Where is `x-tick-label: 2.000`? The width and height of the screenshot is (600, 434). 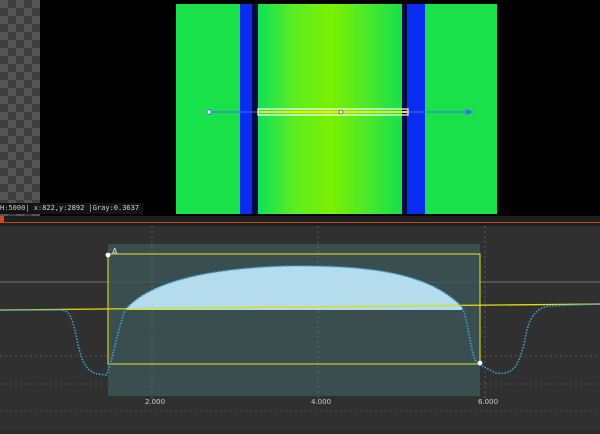
x-tick-label: 2.000 is located at coordinates (155, 402).